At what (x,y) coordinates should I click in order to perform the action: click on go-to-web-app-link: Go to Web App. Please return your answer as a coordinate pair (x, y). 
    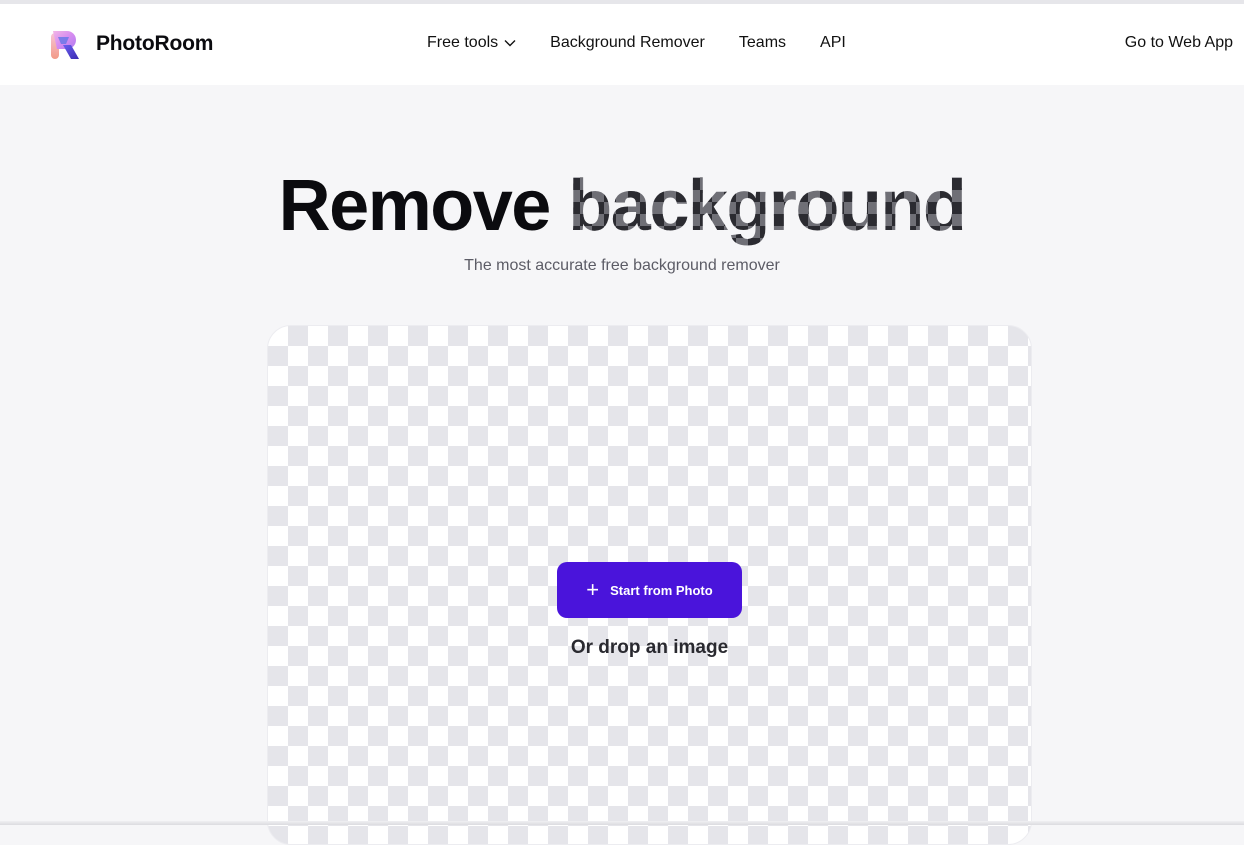
    Looking at the image, I should click on (1179, 43).